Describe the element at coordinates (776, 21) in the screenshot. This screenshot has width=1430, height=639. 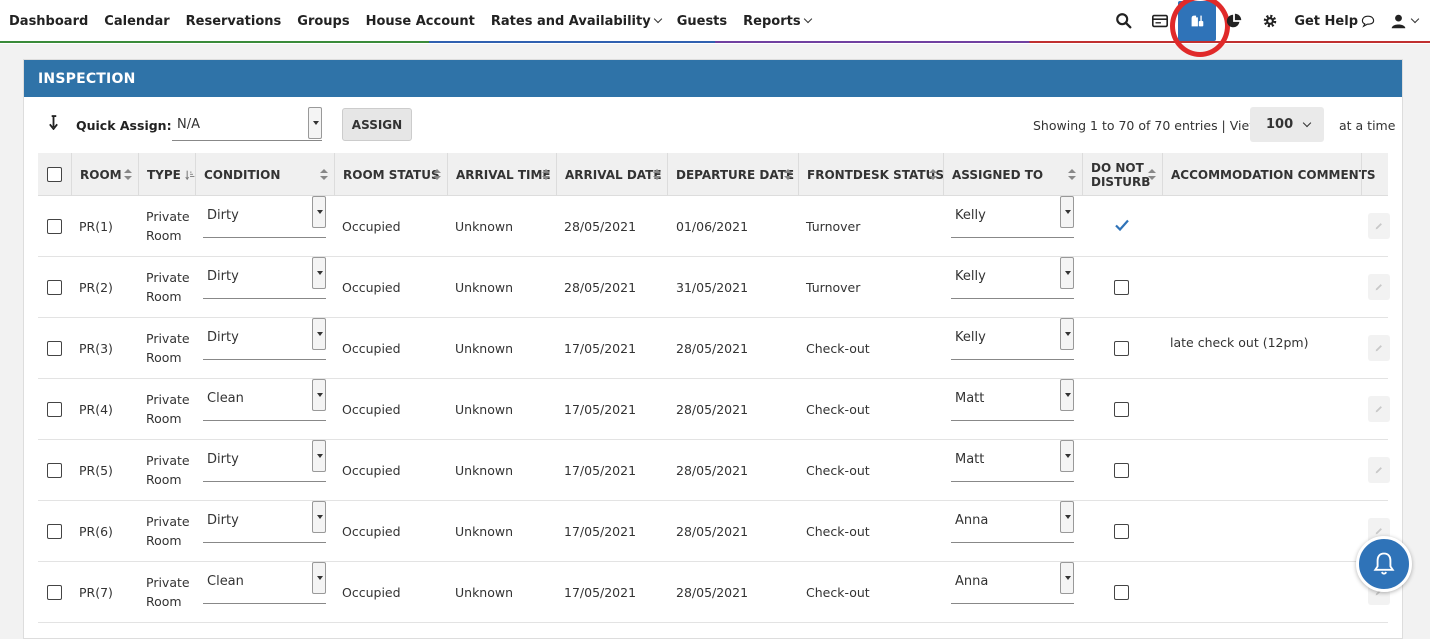
I see `nav-item-reports: Reports` at that location.